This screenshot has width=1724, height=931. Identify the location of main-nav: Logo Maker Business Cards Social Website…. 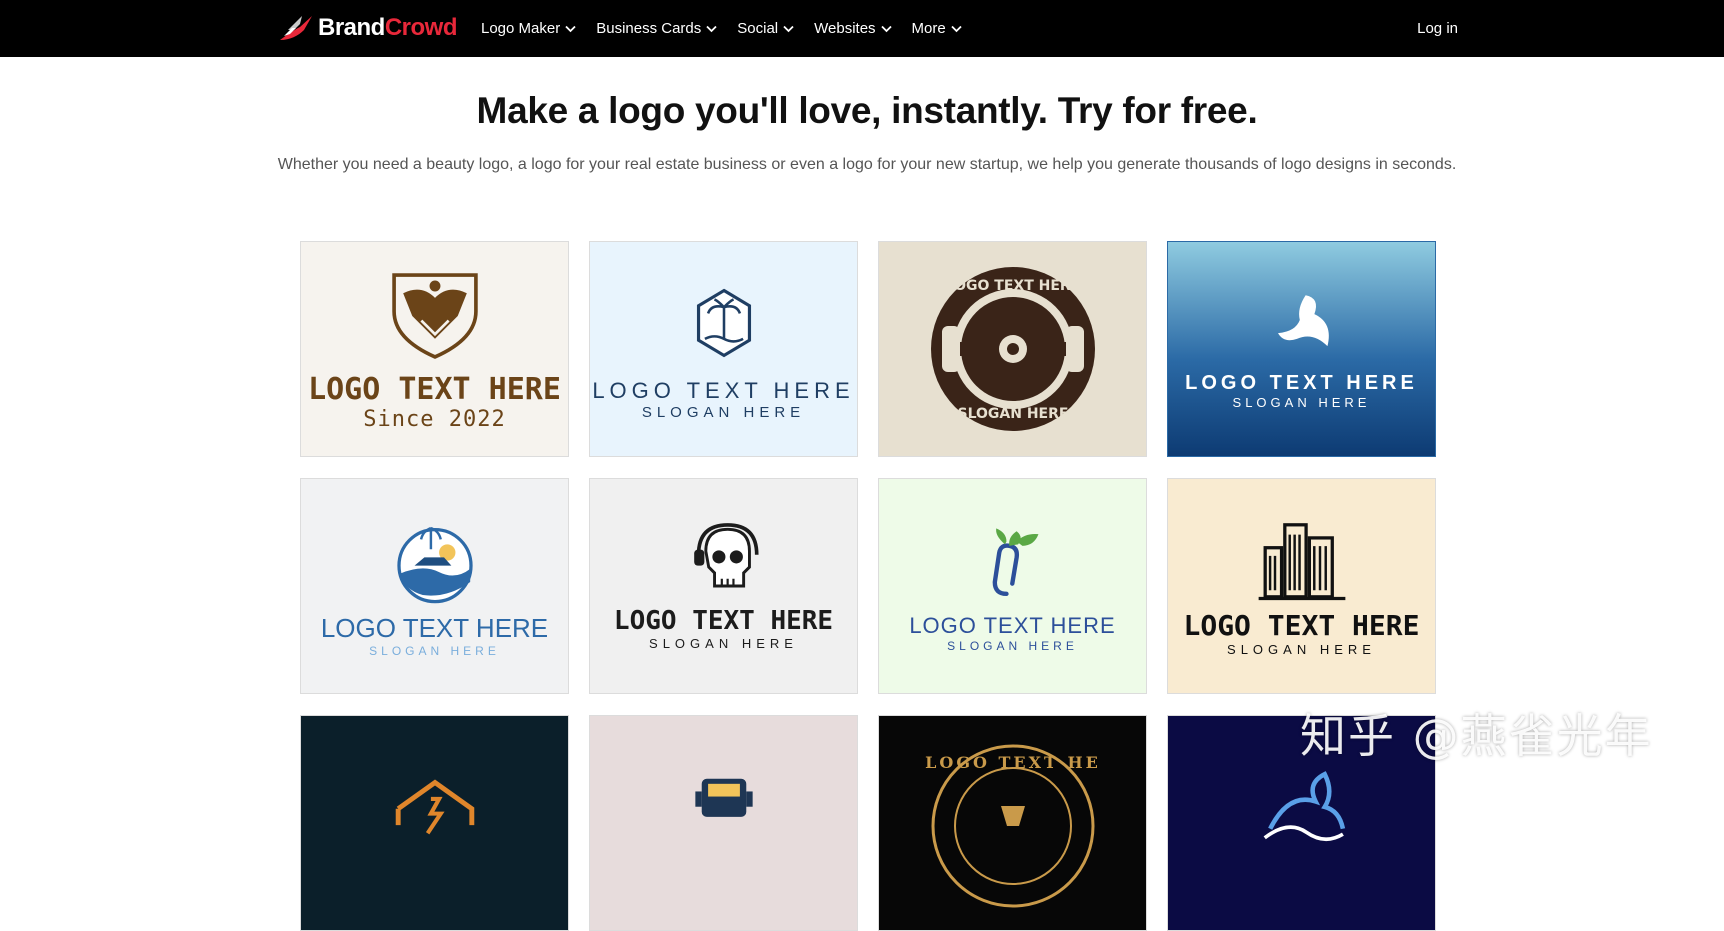
(731, 28).